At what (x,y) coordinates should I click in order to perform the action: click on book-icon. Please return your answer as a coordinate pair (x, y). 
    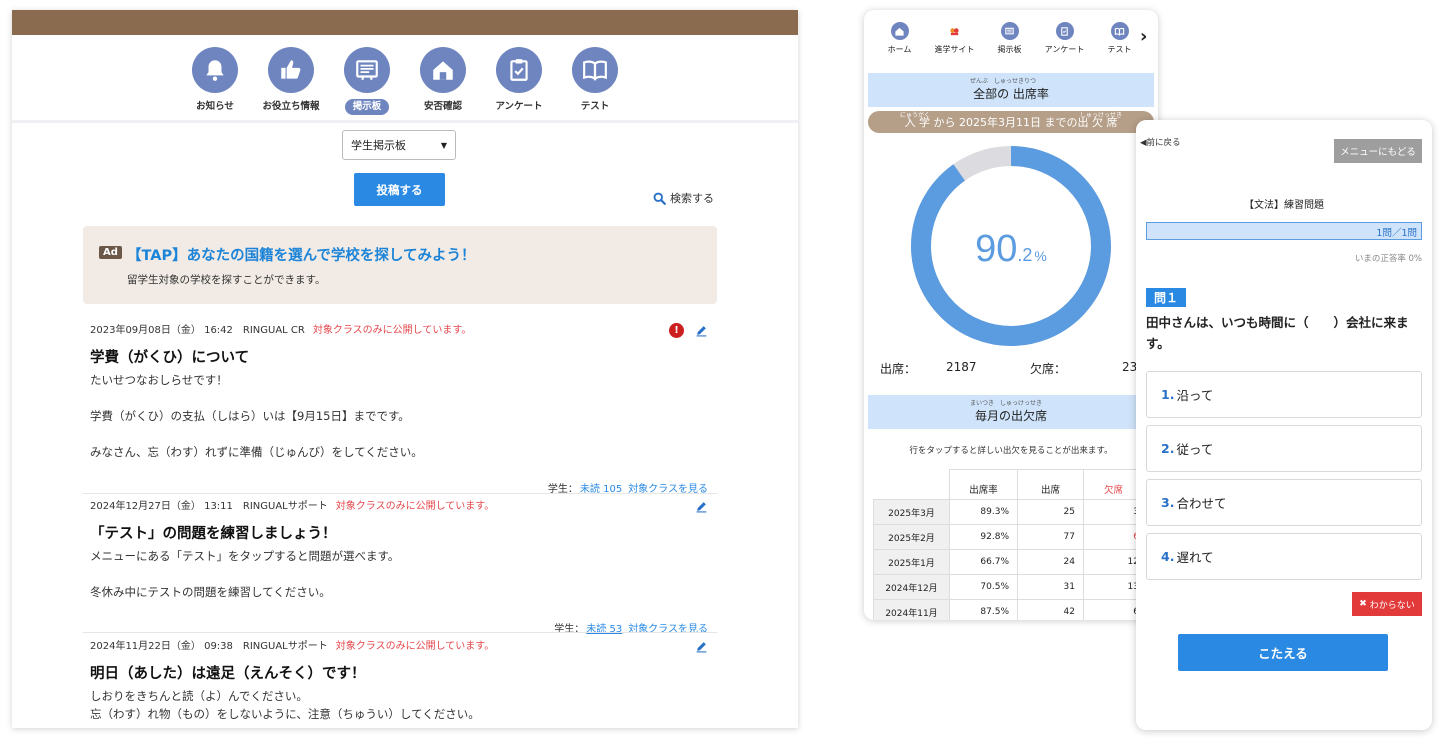
    Looking at the image, I should click on (1119, 31).